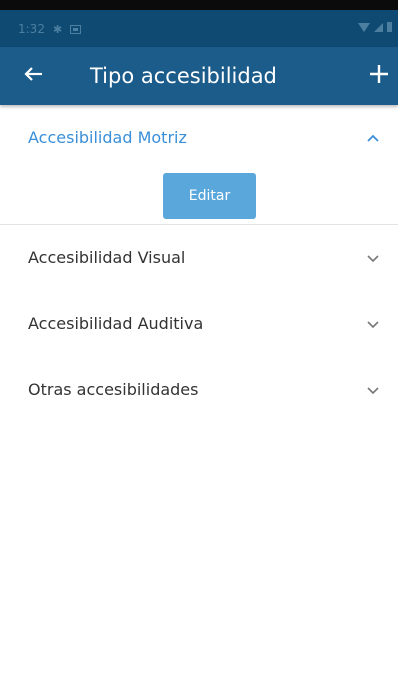  Describe the element at coordinates (199, 258) in the screenshot. I see `accordion-item-visual: Accesibilidad Visual` at that location.